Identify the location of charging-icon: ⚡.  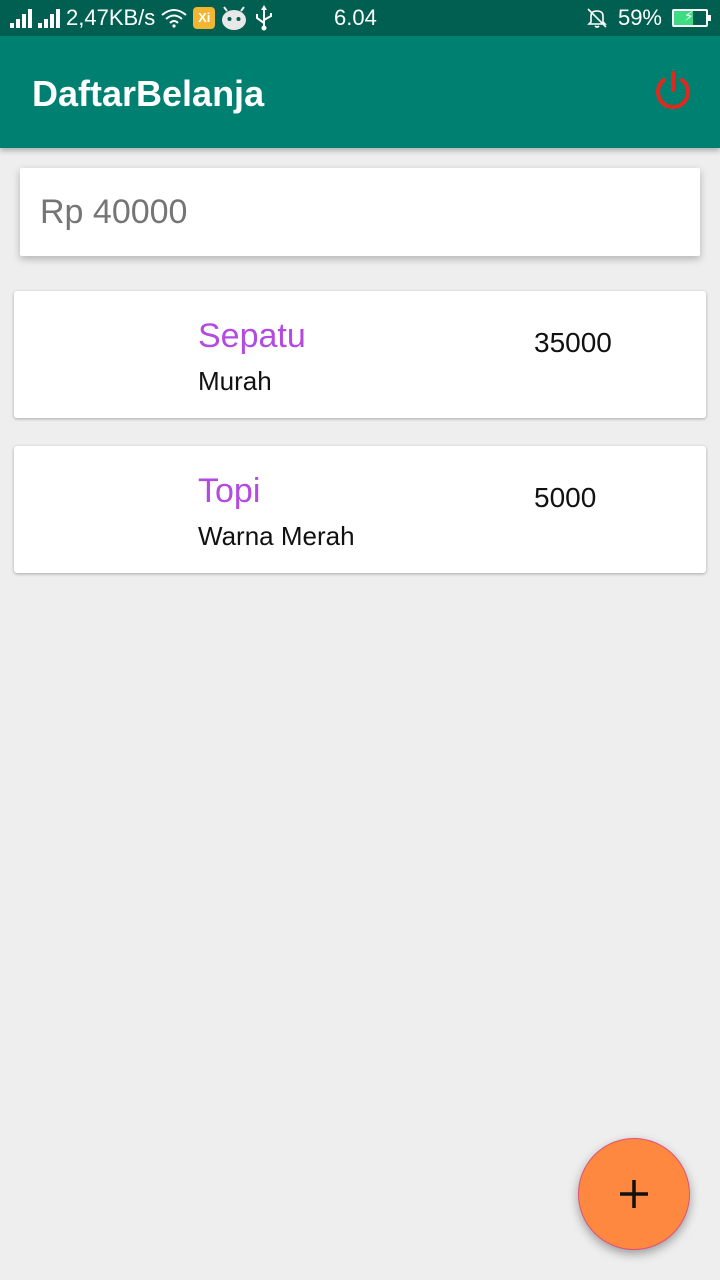
(689, 16).